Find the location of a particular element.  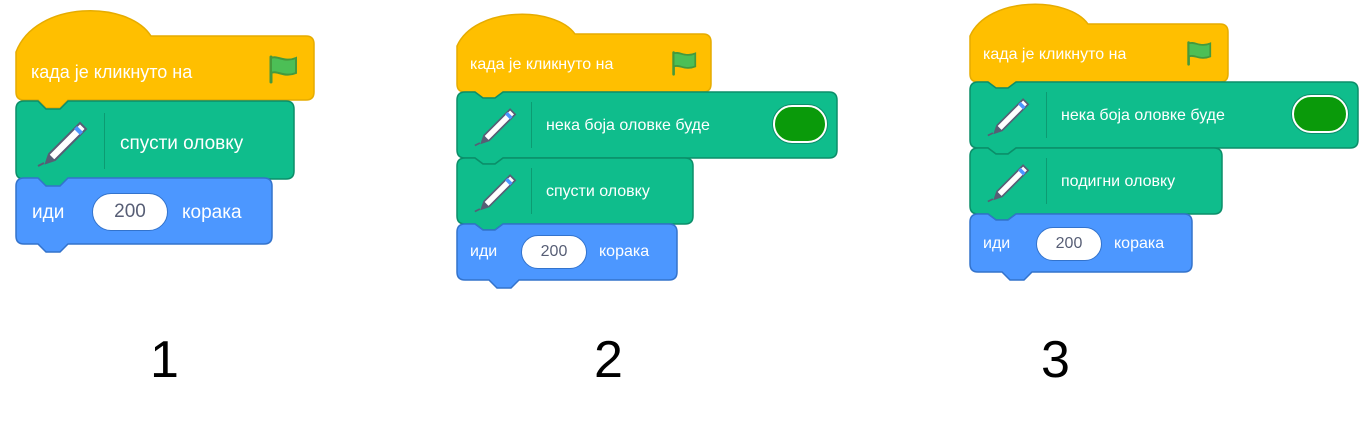

pen-up-block: подигни оловку is located at coordinates (1097, 184).